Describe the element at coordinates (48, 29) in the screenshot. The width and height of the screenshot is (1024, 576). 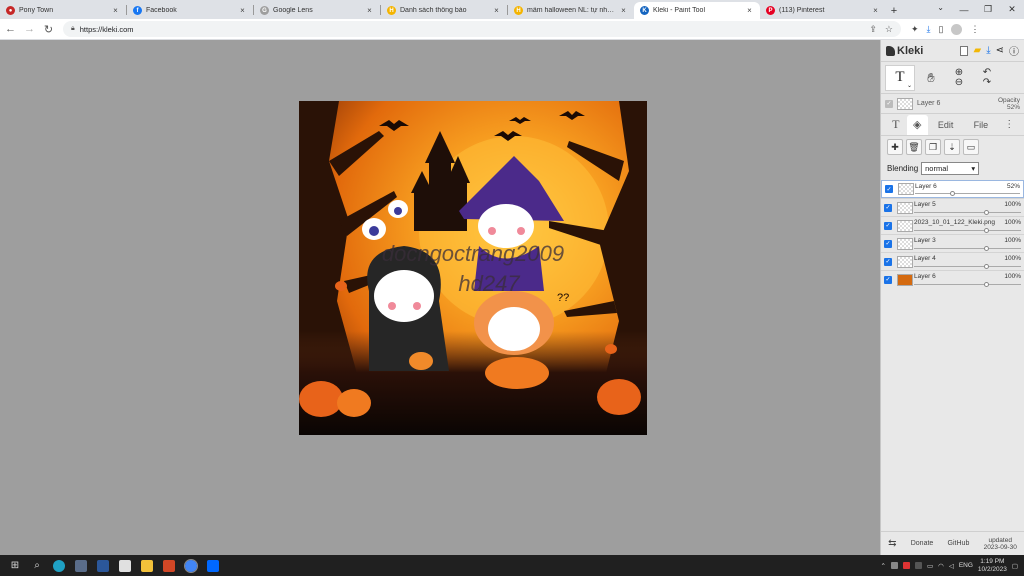
I see `reload-icon: ↻` at that location.